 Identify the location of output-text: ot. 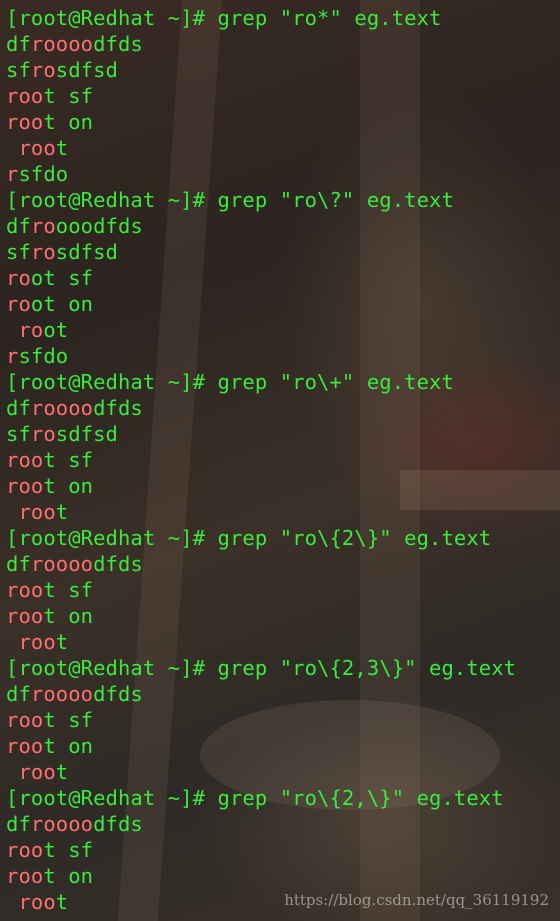
(56, 330).